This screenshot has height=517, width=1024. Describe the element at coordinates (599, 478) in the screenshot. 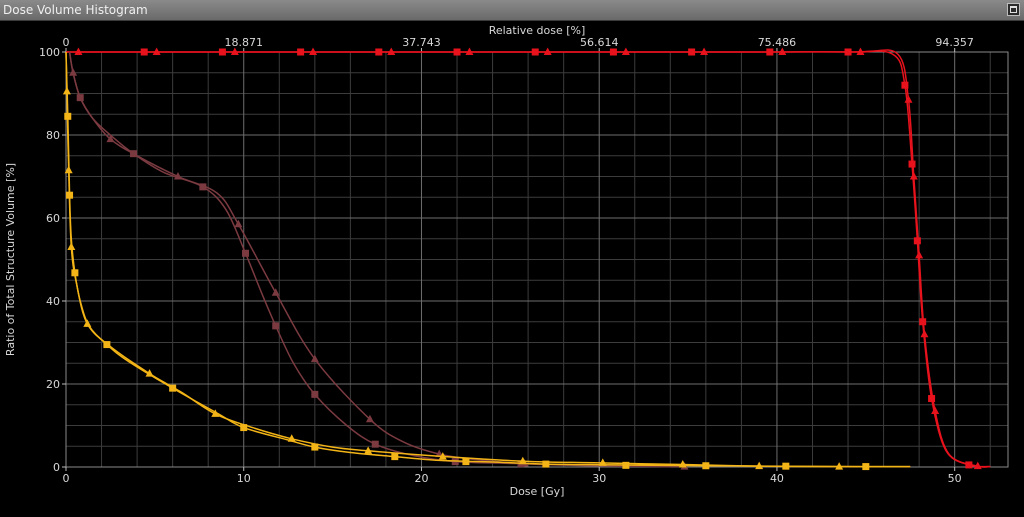

I see `x-tick-label: 30` at that location.